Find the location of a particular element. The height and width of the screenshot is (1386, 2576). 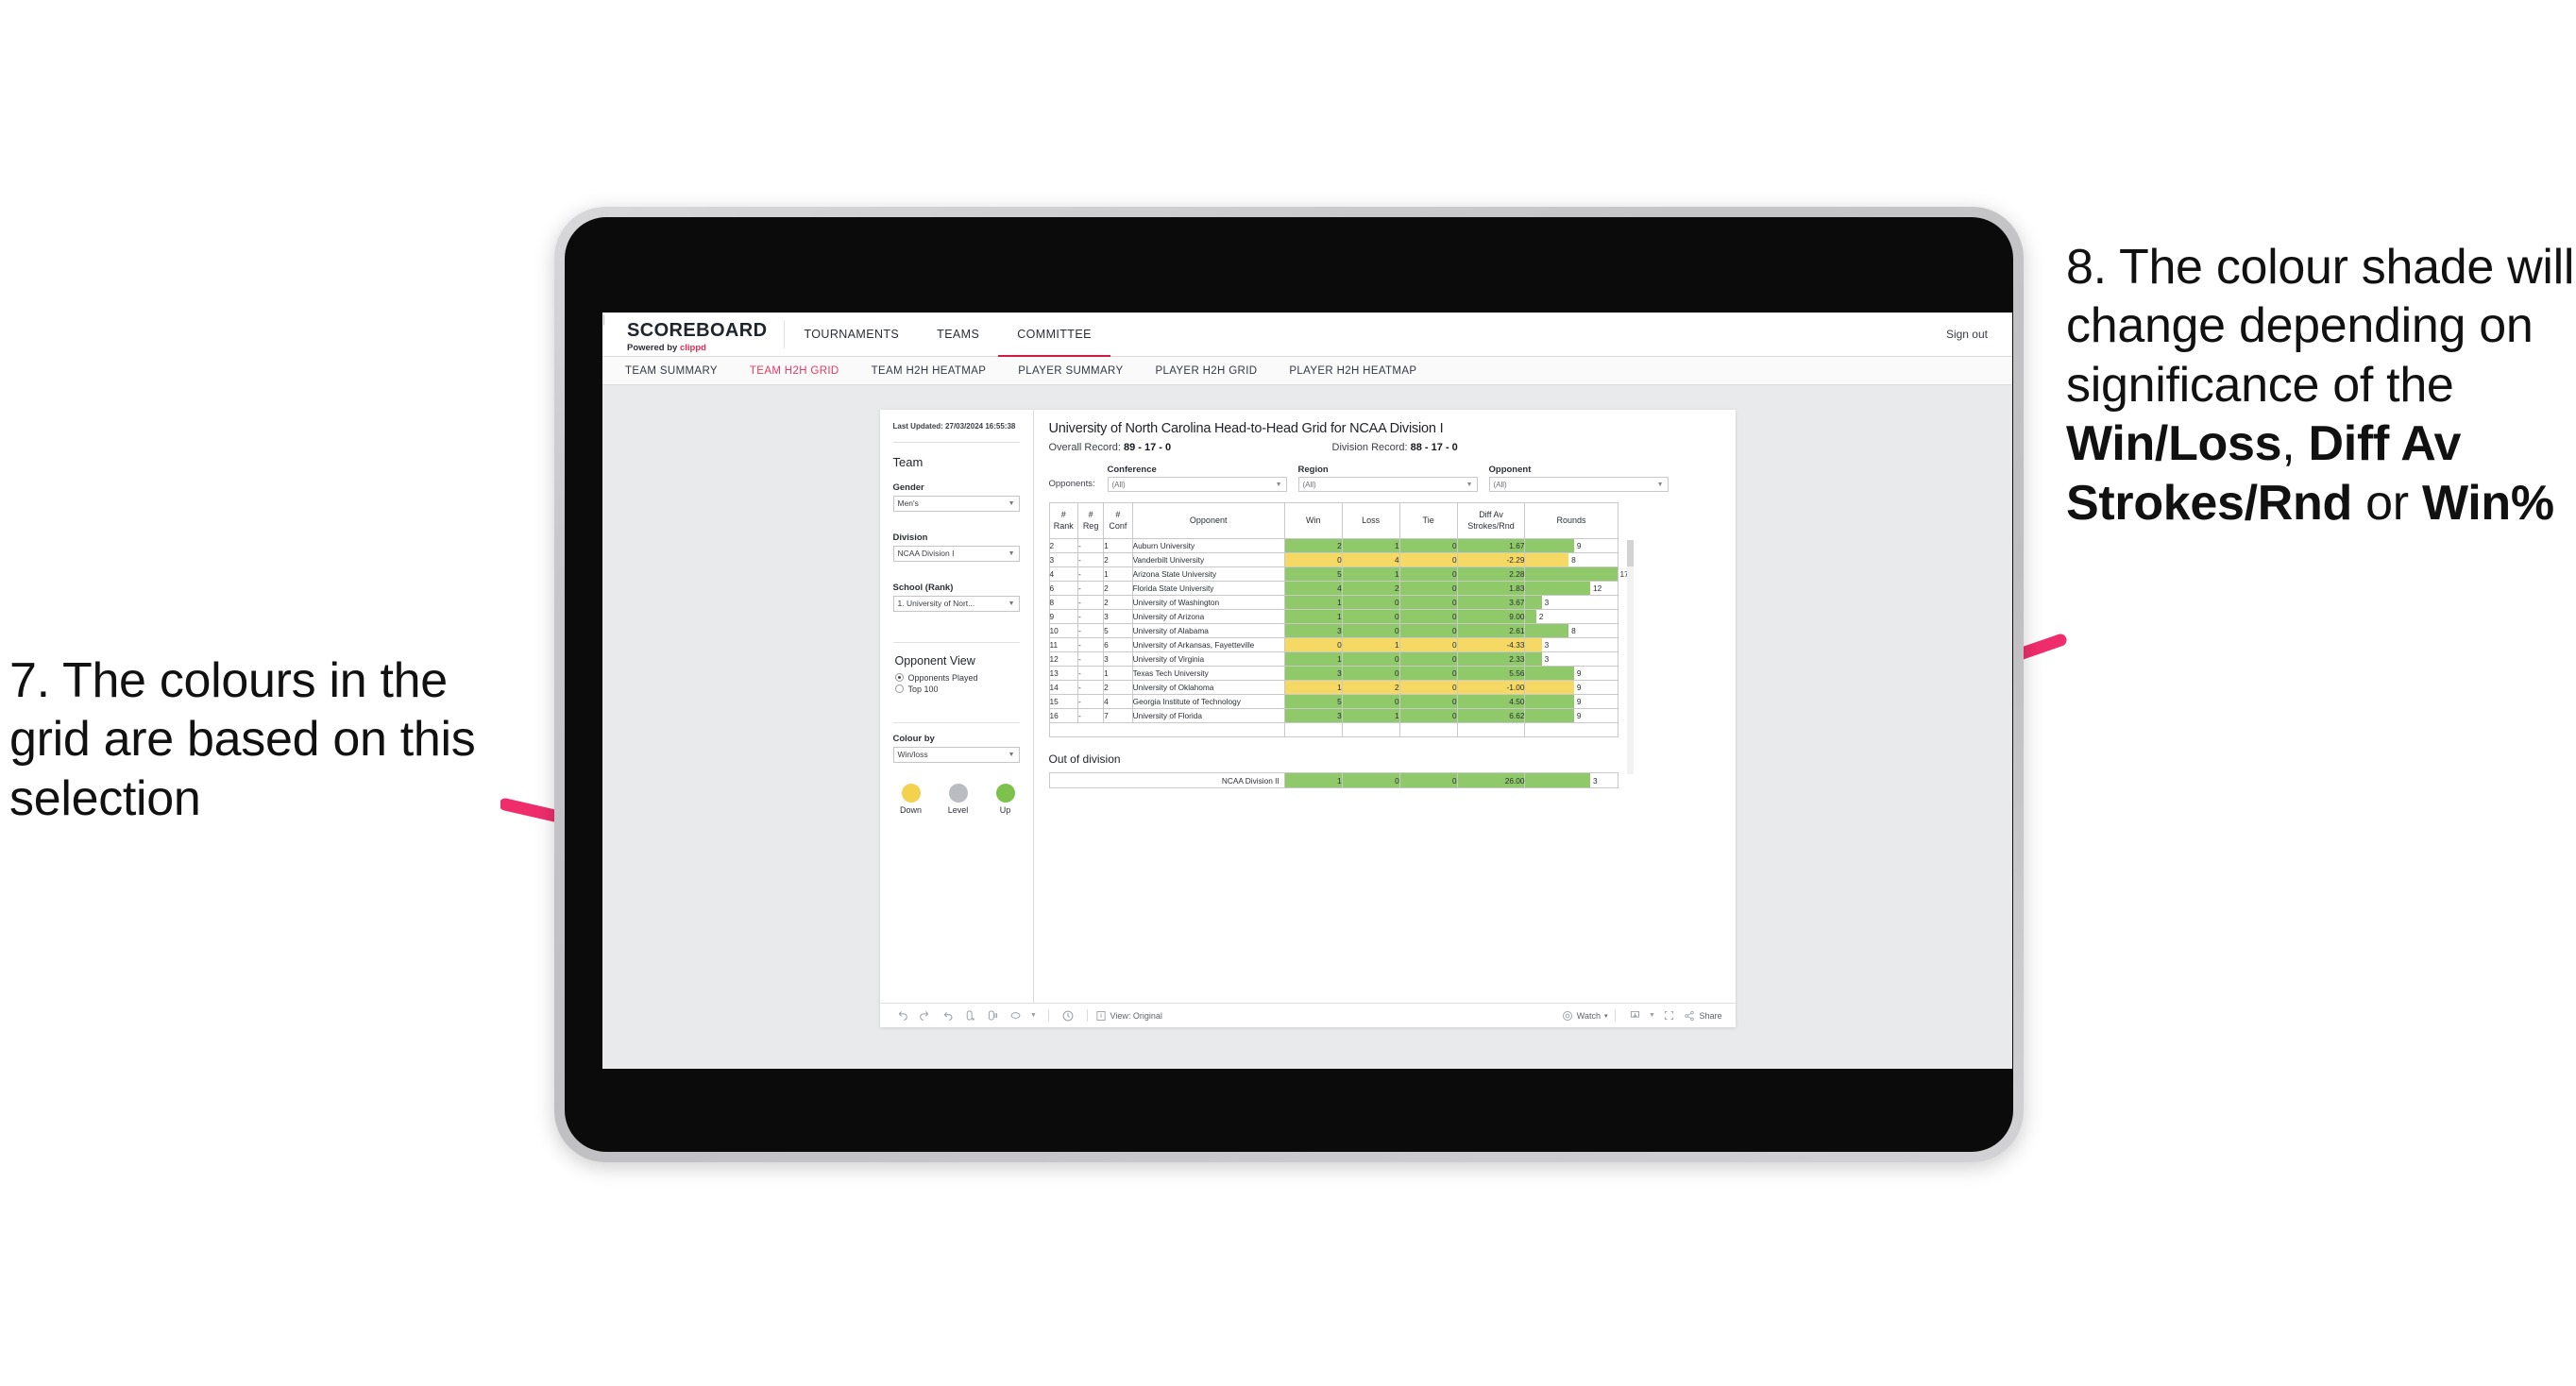

legend-item-level: Level is located at coordinates (958, 799).